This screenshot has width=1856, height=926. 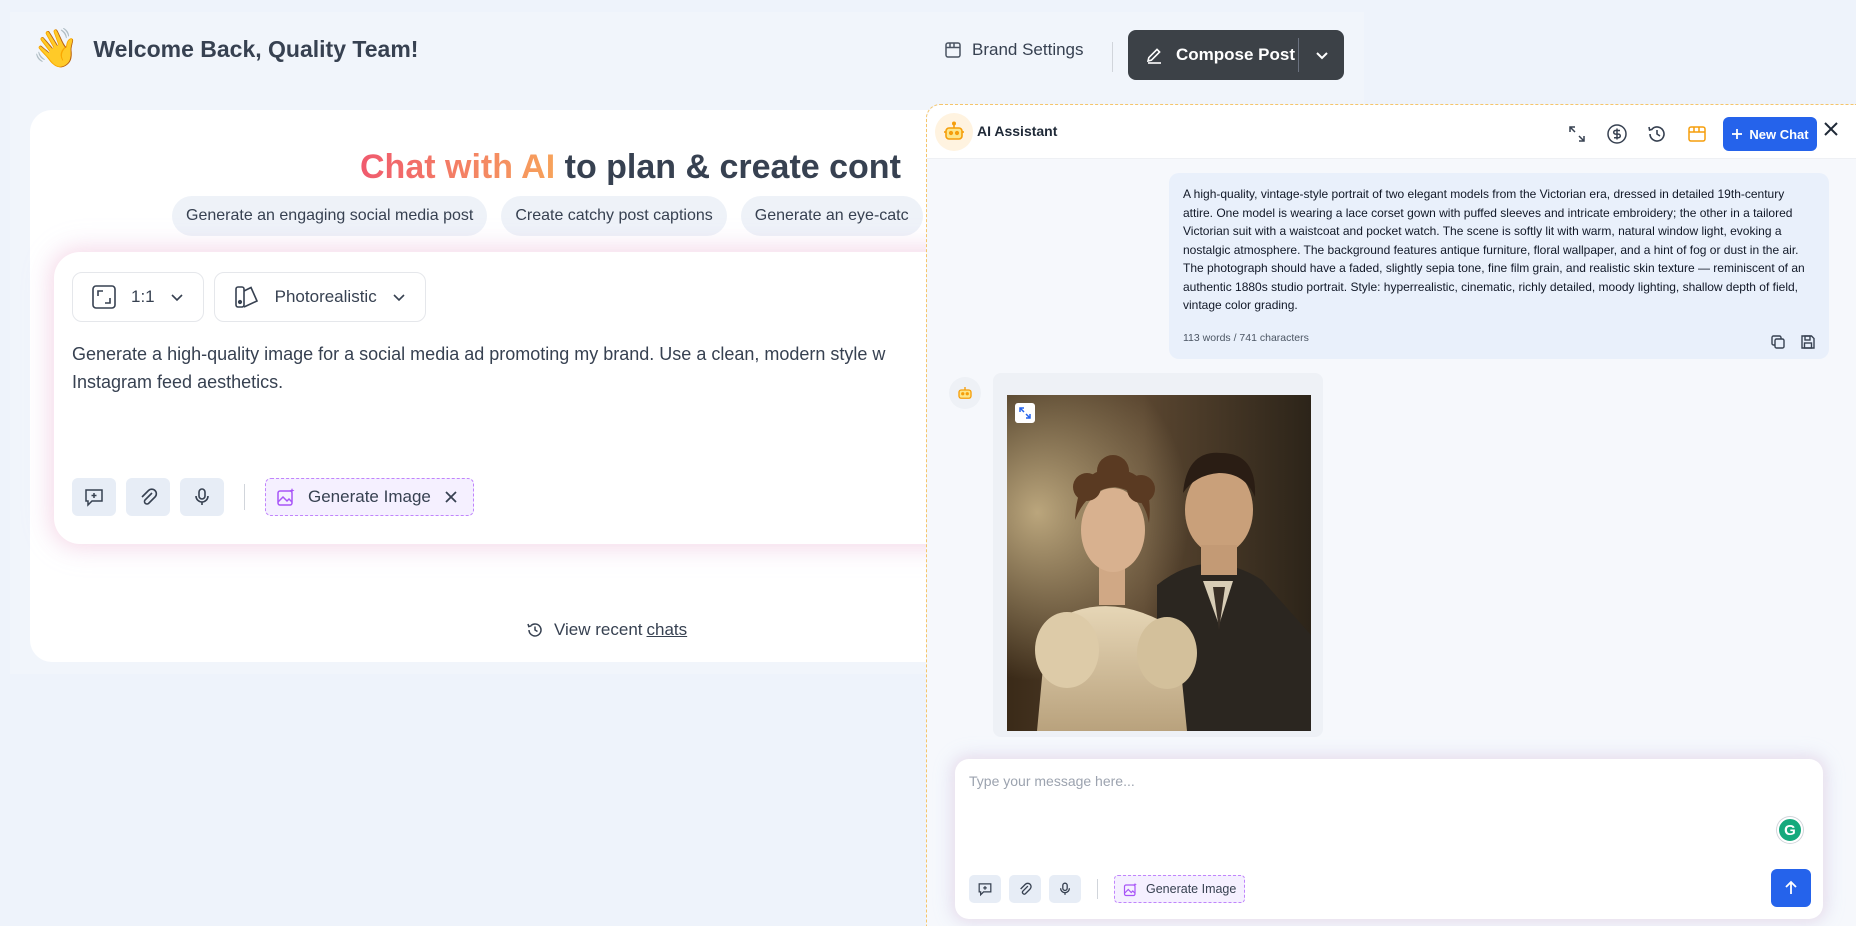 I want to click on message-input, so click(x=1319, y=781).